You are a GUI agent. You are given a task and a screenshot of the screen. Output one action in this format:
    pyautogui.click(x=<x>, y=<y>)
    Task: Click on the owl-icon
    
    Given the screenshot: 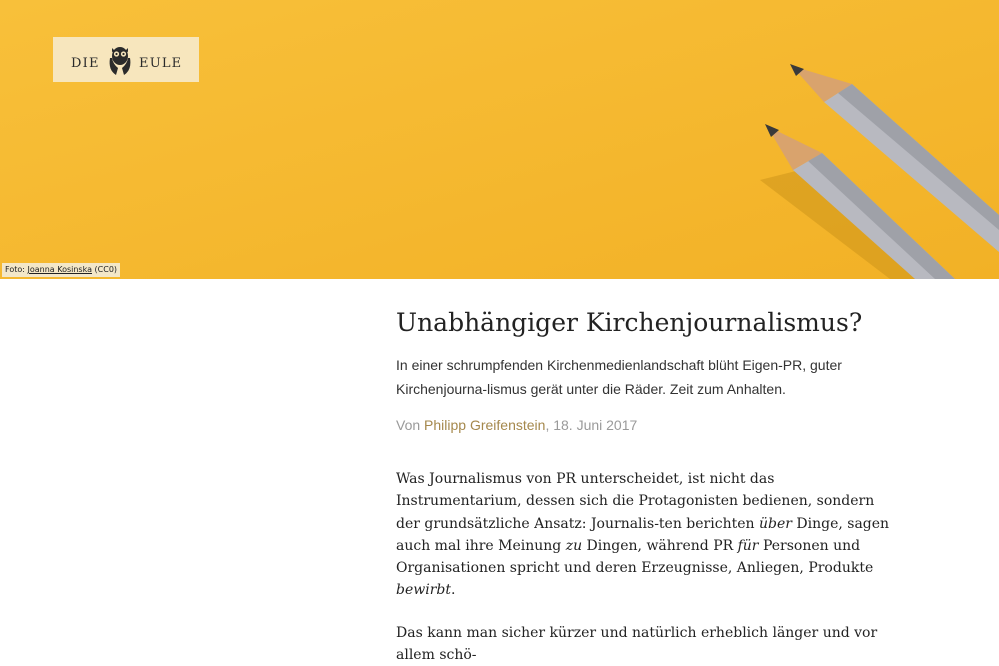 What is the action you would take?
    pyautogui.click(x=120, y=61)
    